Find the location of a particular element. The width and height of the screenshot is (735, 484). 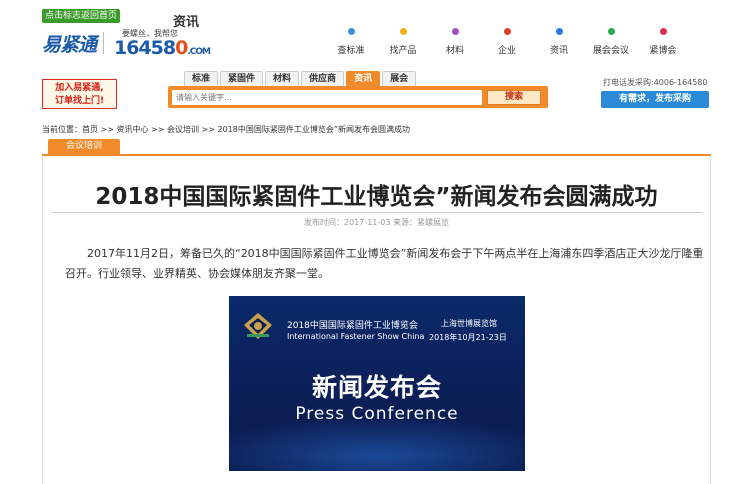

phone-logo-number: 16458 is located at coordinates (145, 48).